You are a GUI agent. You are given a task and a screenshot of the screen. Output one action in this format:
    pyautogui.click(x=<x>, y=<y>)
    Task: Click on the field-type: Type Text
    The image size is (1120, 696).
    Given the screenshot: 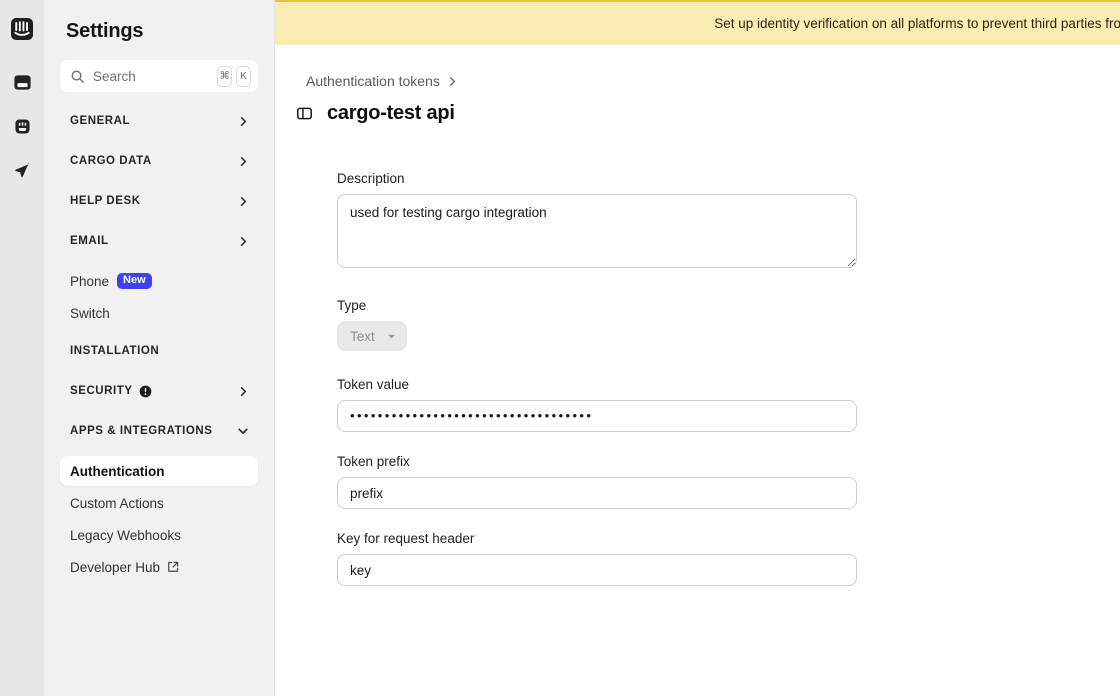 What is the action you would take?
    pyautogui.click(x=597, y=324)
    